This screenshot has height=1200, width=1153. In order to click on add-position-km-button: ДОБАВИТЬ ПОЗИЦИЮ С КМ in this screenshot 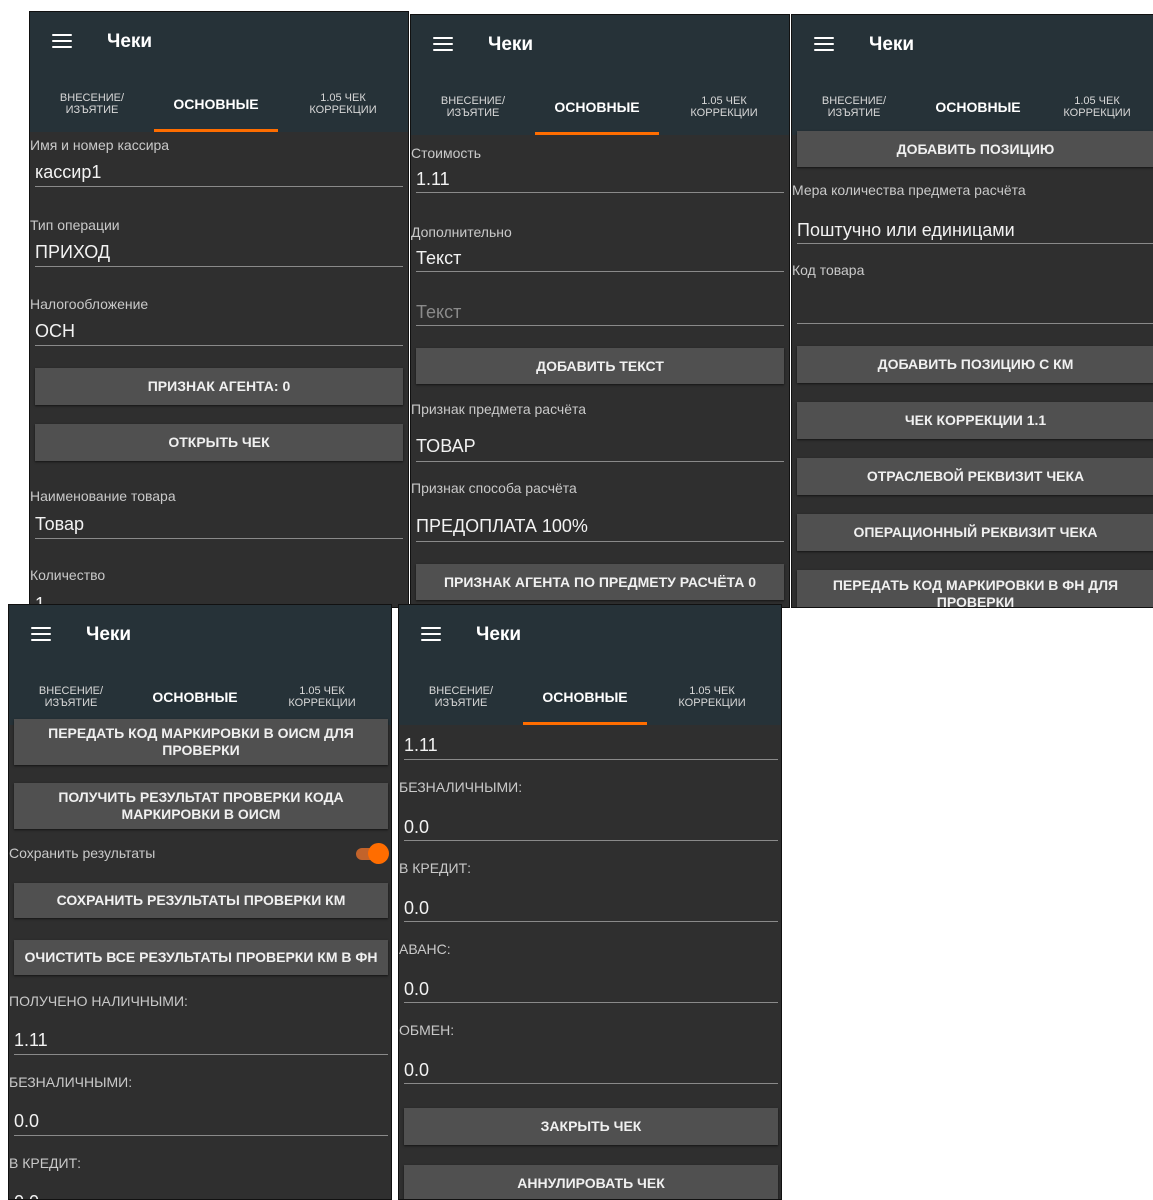, I will do `click(975, 364)`.